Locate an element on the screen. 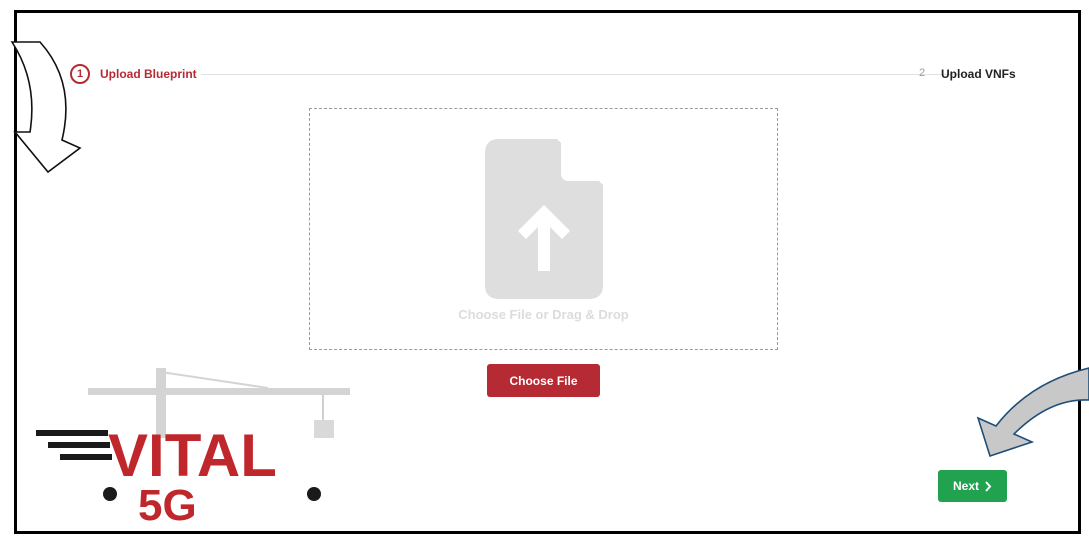 The height and width of the screenshot is (542, 1089). vital-5g-logo: VITAL 5G is located at coordinates (193, 449).